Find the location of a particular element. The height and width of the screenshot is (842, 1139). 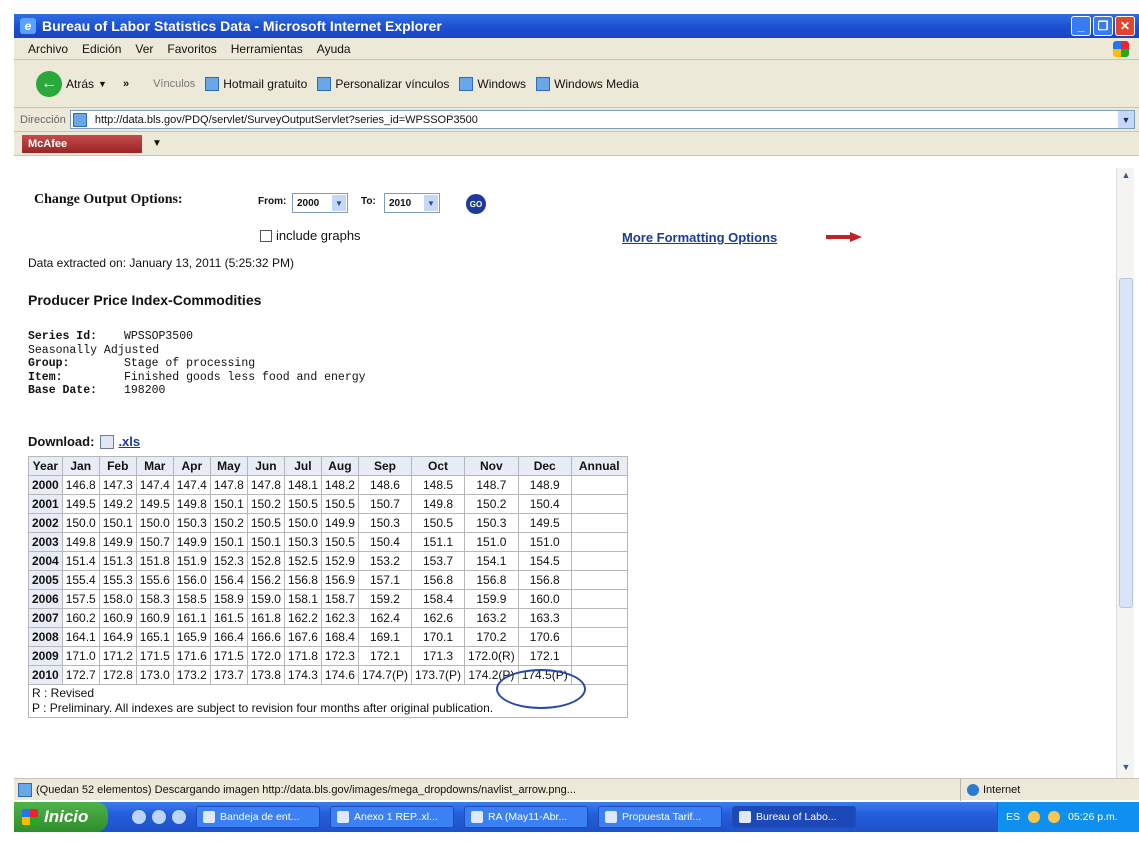

value-cell: 151.0 is located at coordinates (544, 542).